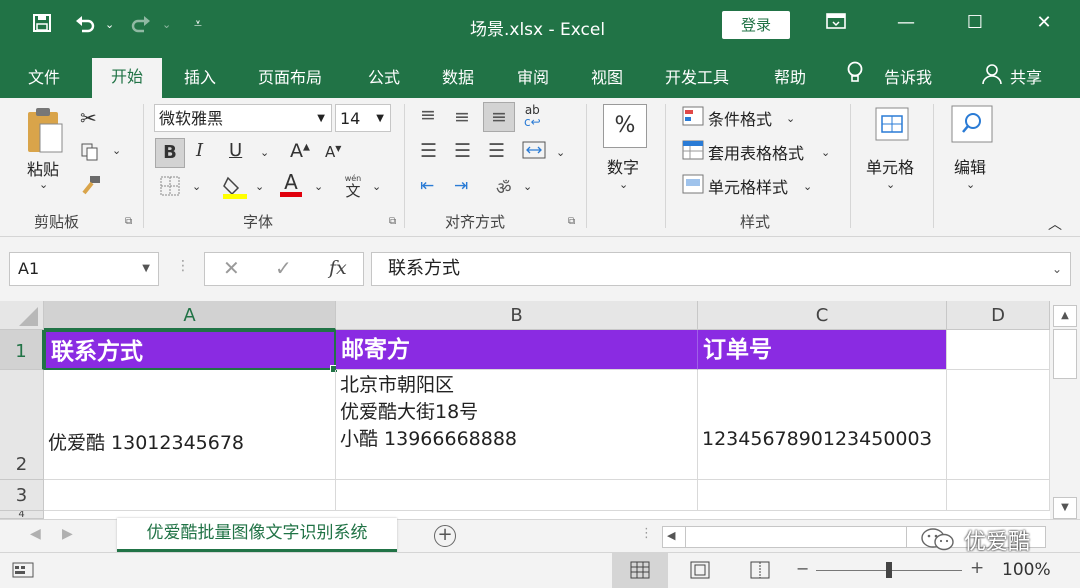 The image size is (1080, 588). I want to click on cells-dropdown-icon: ⌄, so click(890, 184).